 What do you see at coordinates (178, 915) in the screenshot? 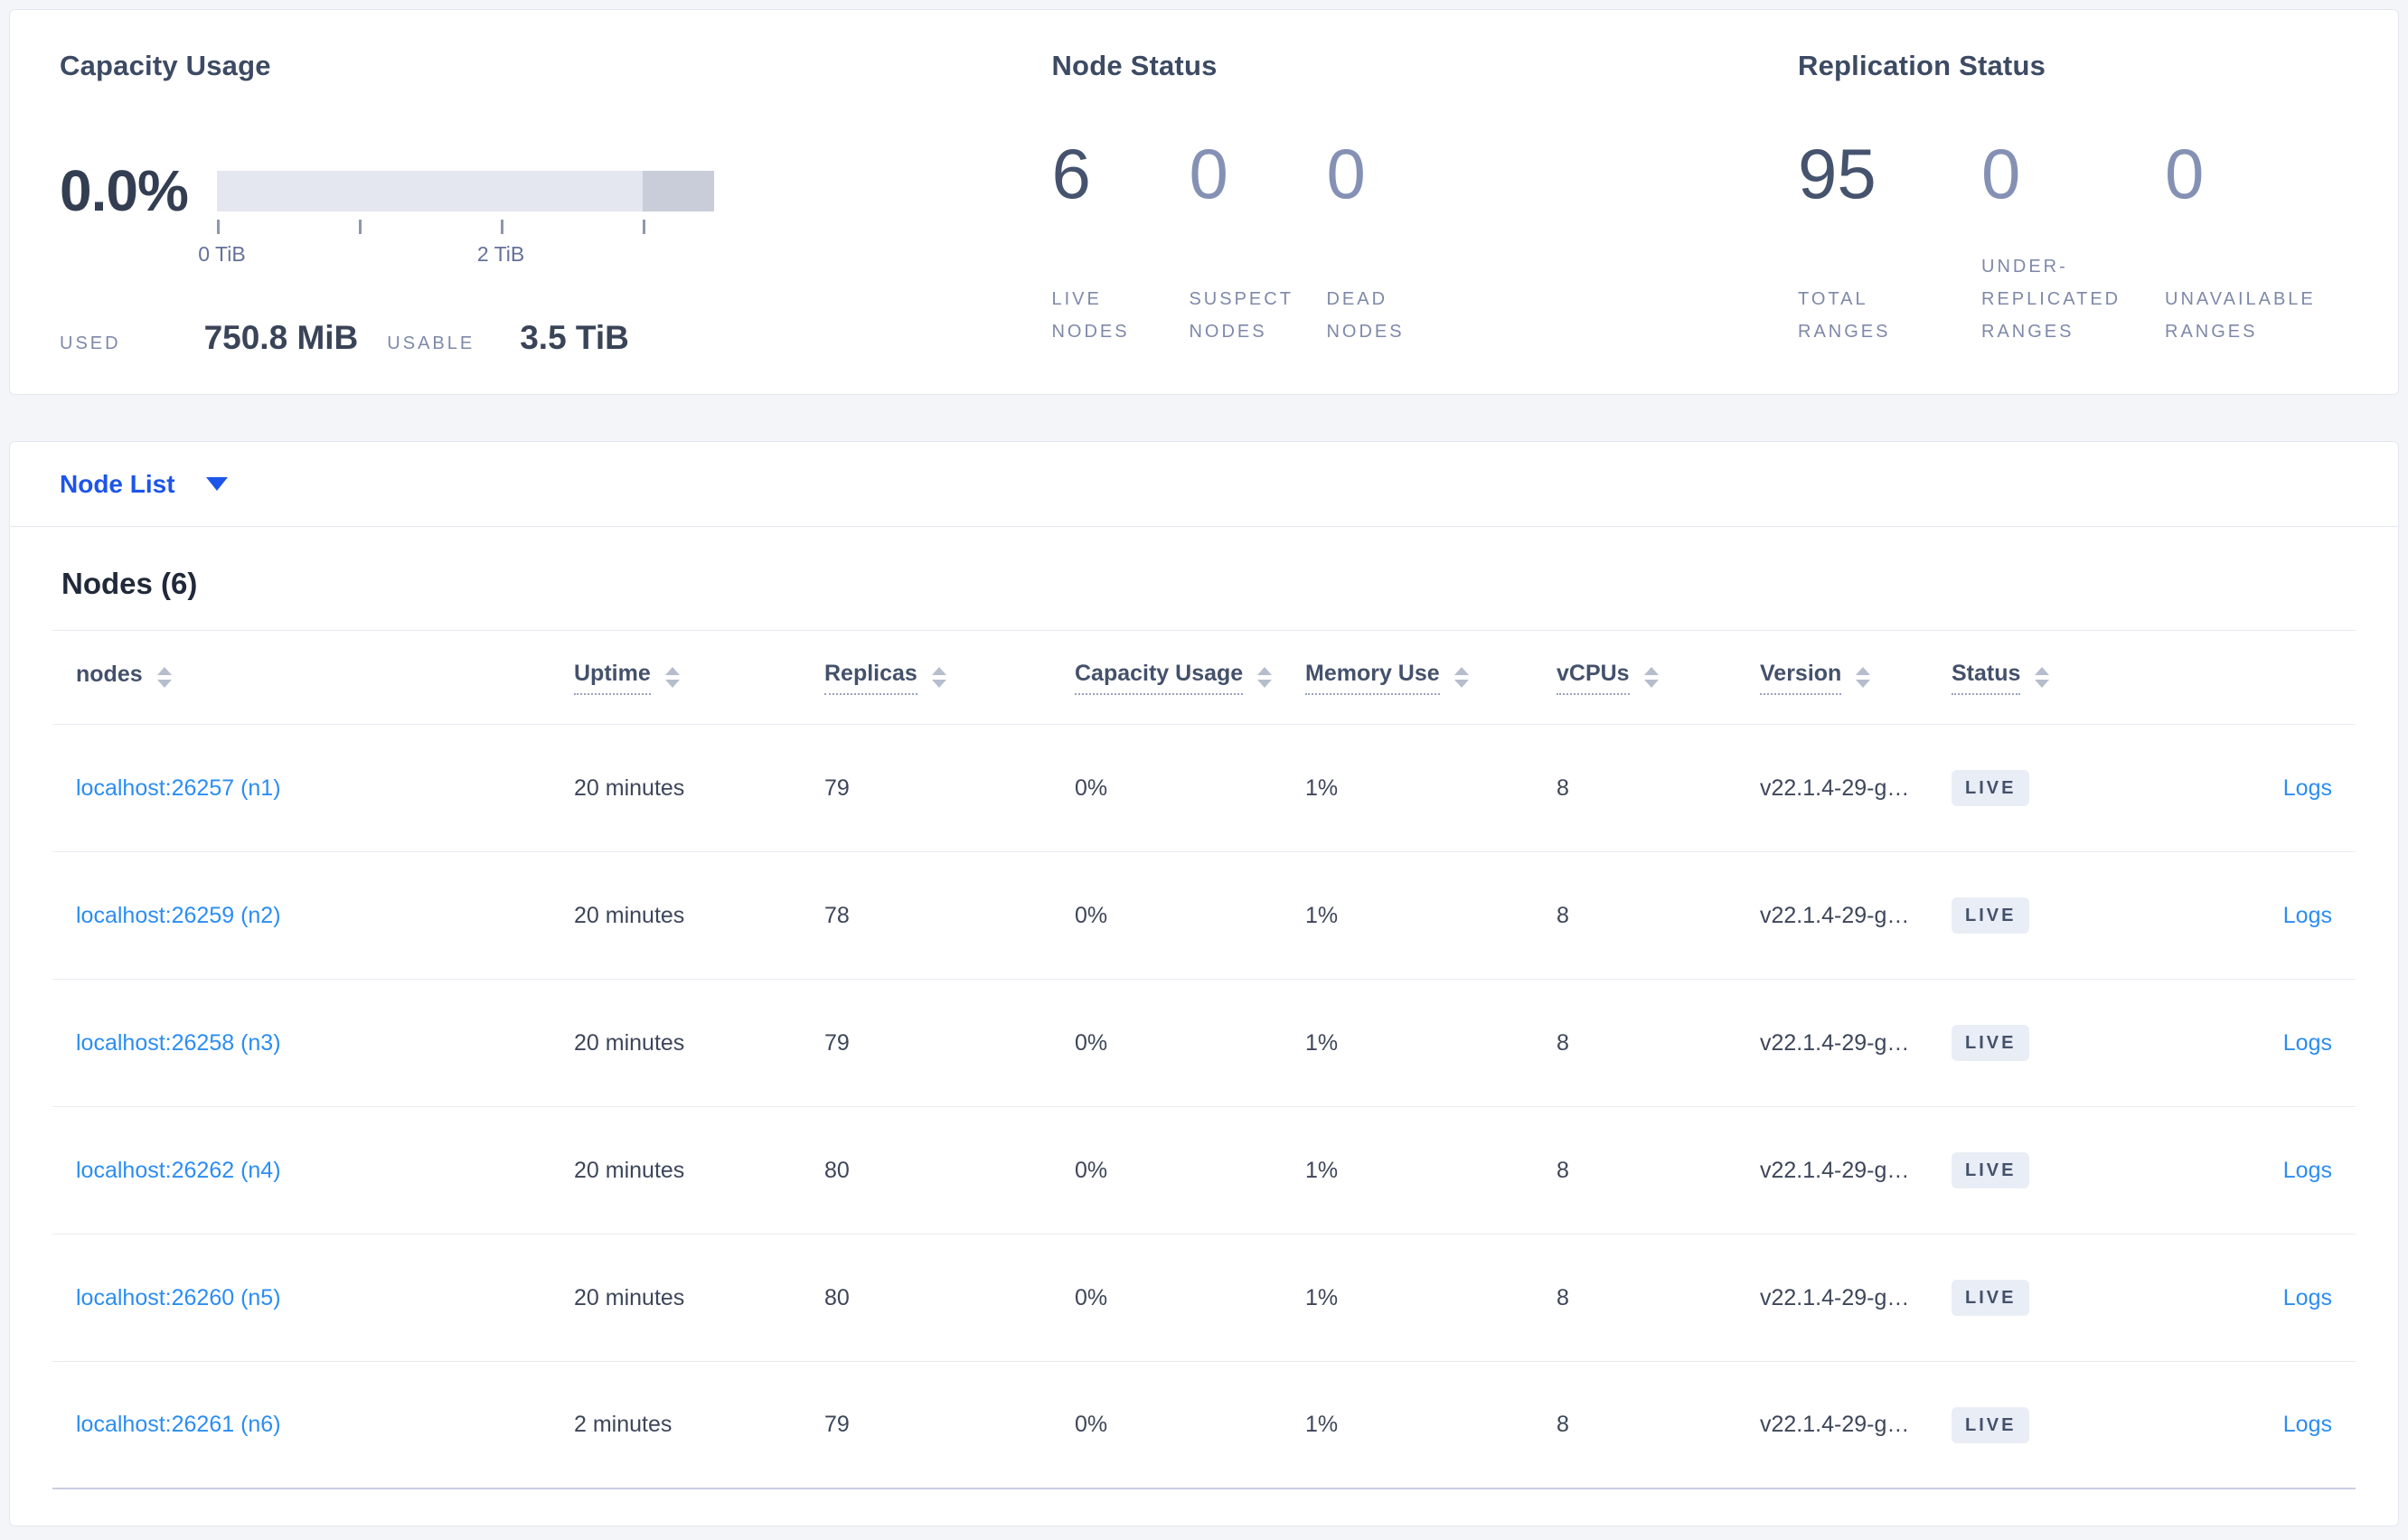
I see `node-link: localhost:26259 (n2)` at bounding box center [178, 915].